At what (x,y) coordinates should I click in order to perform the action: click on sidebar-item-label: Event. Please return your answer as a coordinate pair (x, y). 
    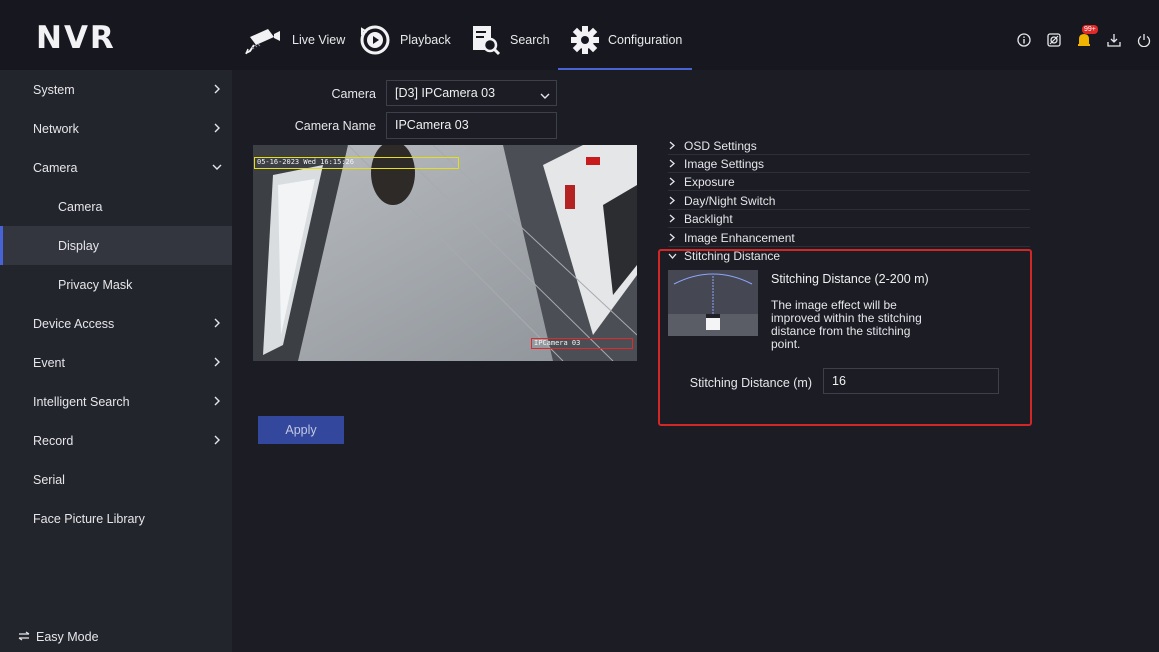
    Looking at the image, I should click on (49, 362).